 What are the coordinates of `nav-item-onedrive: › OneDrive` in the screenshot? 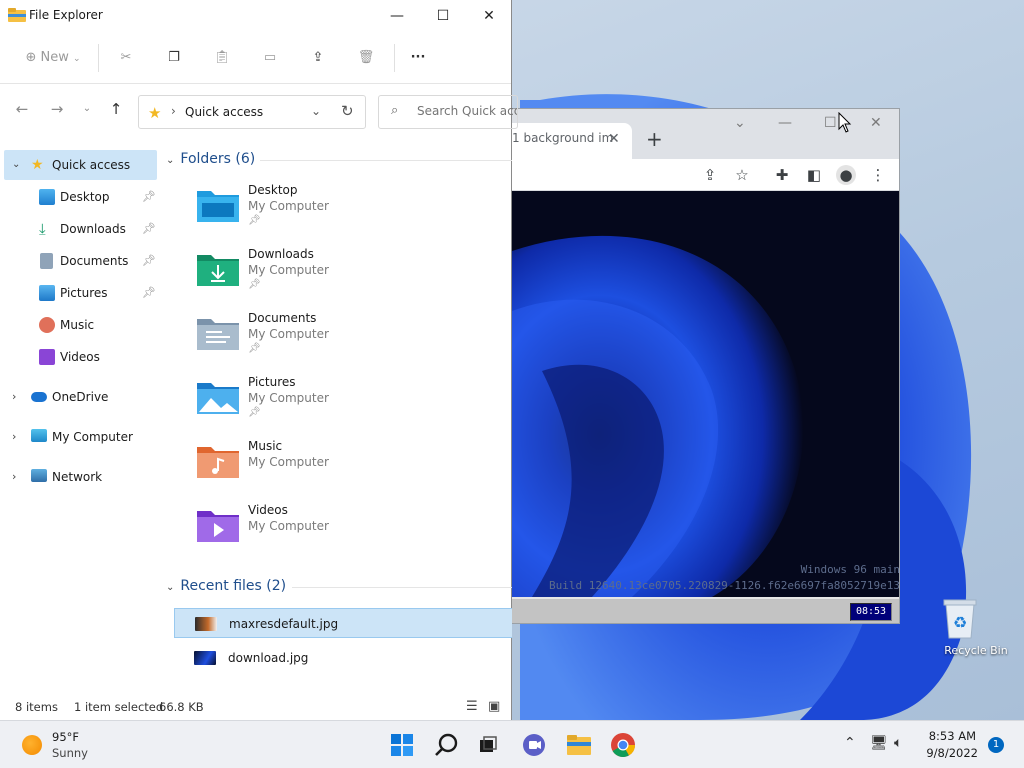 It's located at (80, 397).